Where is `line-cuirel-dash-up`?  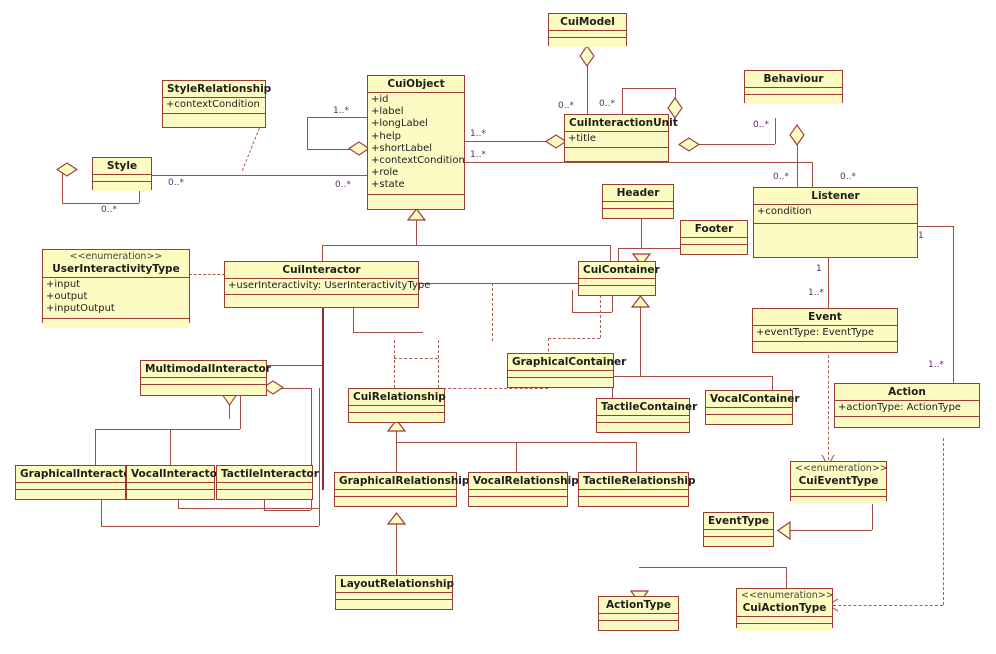 line-cuirel-dash-up is located at coordinates (492, 312).